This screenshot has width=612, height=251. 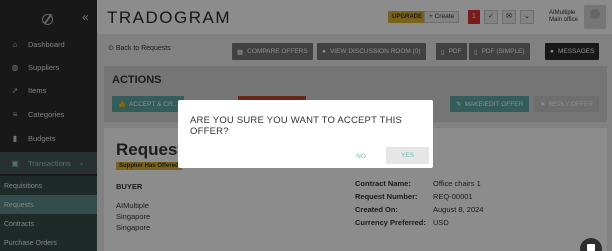 I want to click on yes-button: YES, so click(x=407, y=155).